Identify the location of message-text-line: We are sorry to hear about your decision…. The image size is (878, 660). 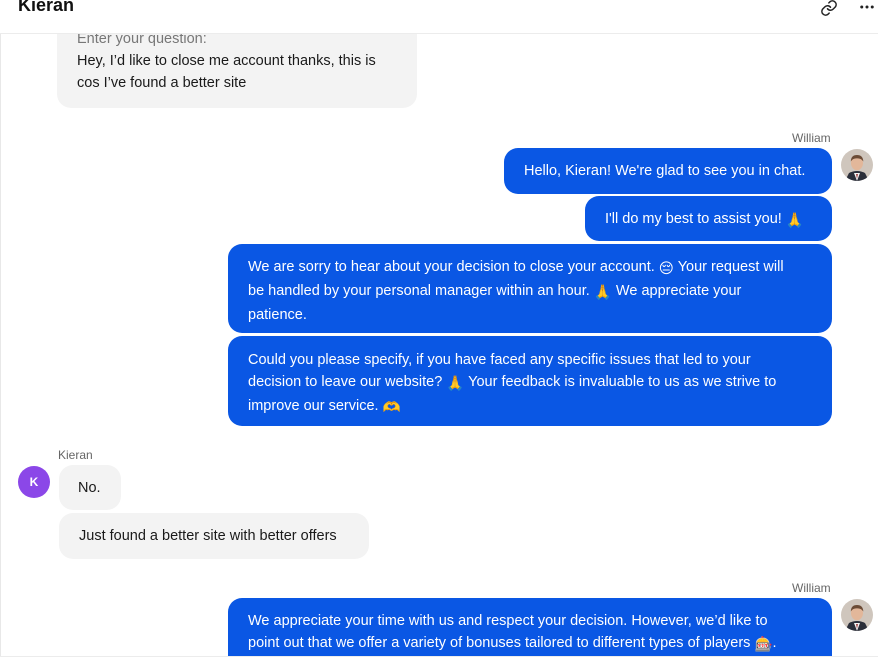
(530, 268).